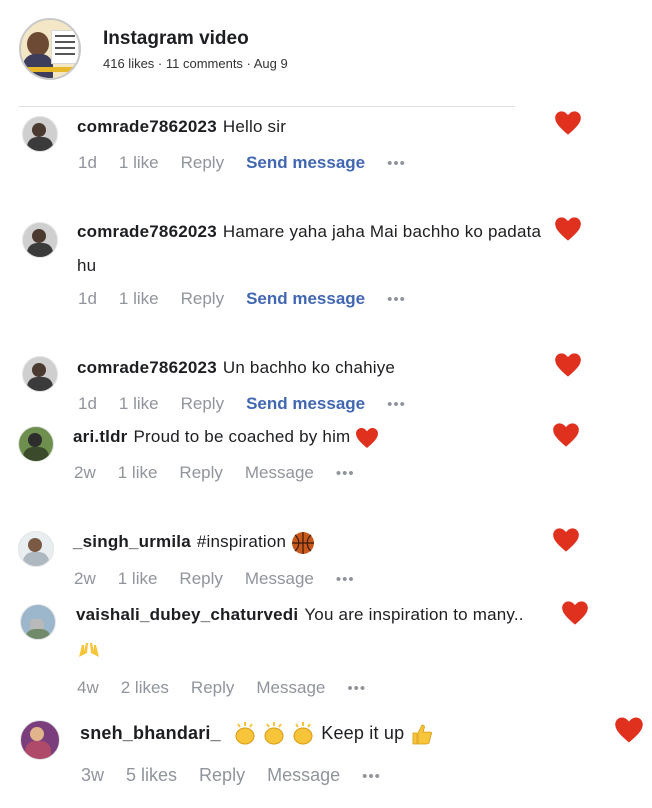 This screenshot has height=808, width=652. I want to click on username-link: ari.tldr, so click(100, 436).